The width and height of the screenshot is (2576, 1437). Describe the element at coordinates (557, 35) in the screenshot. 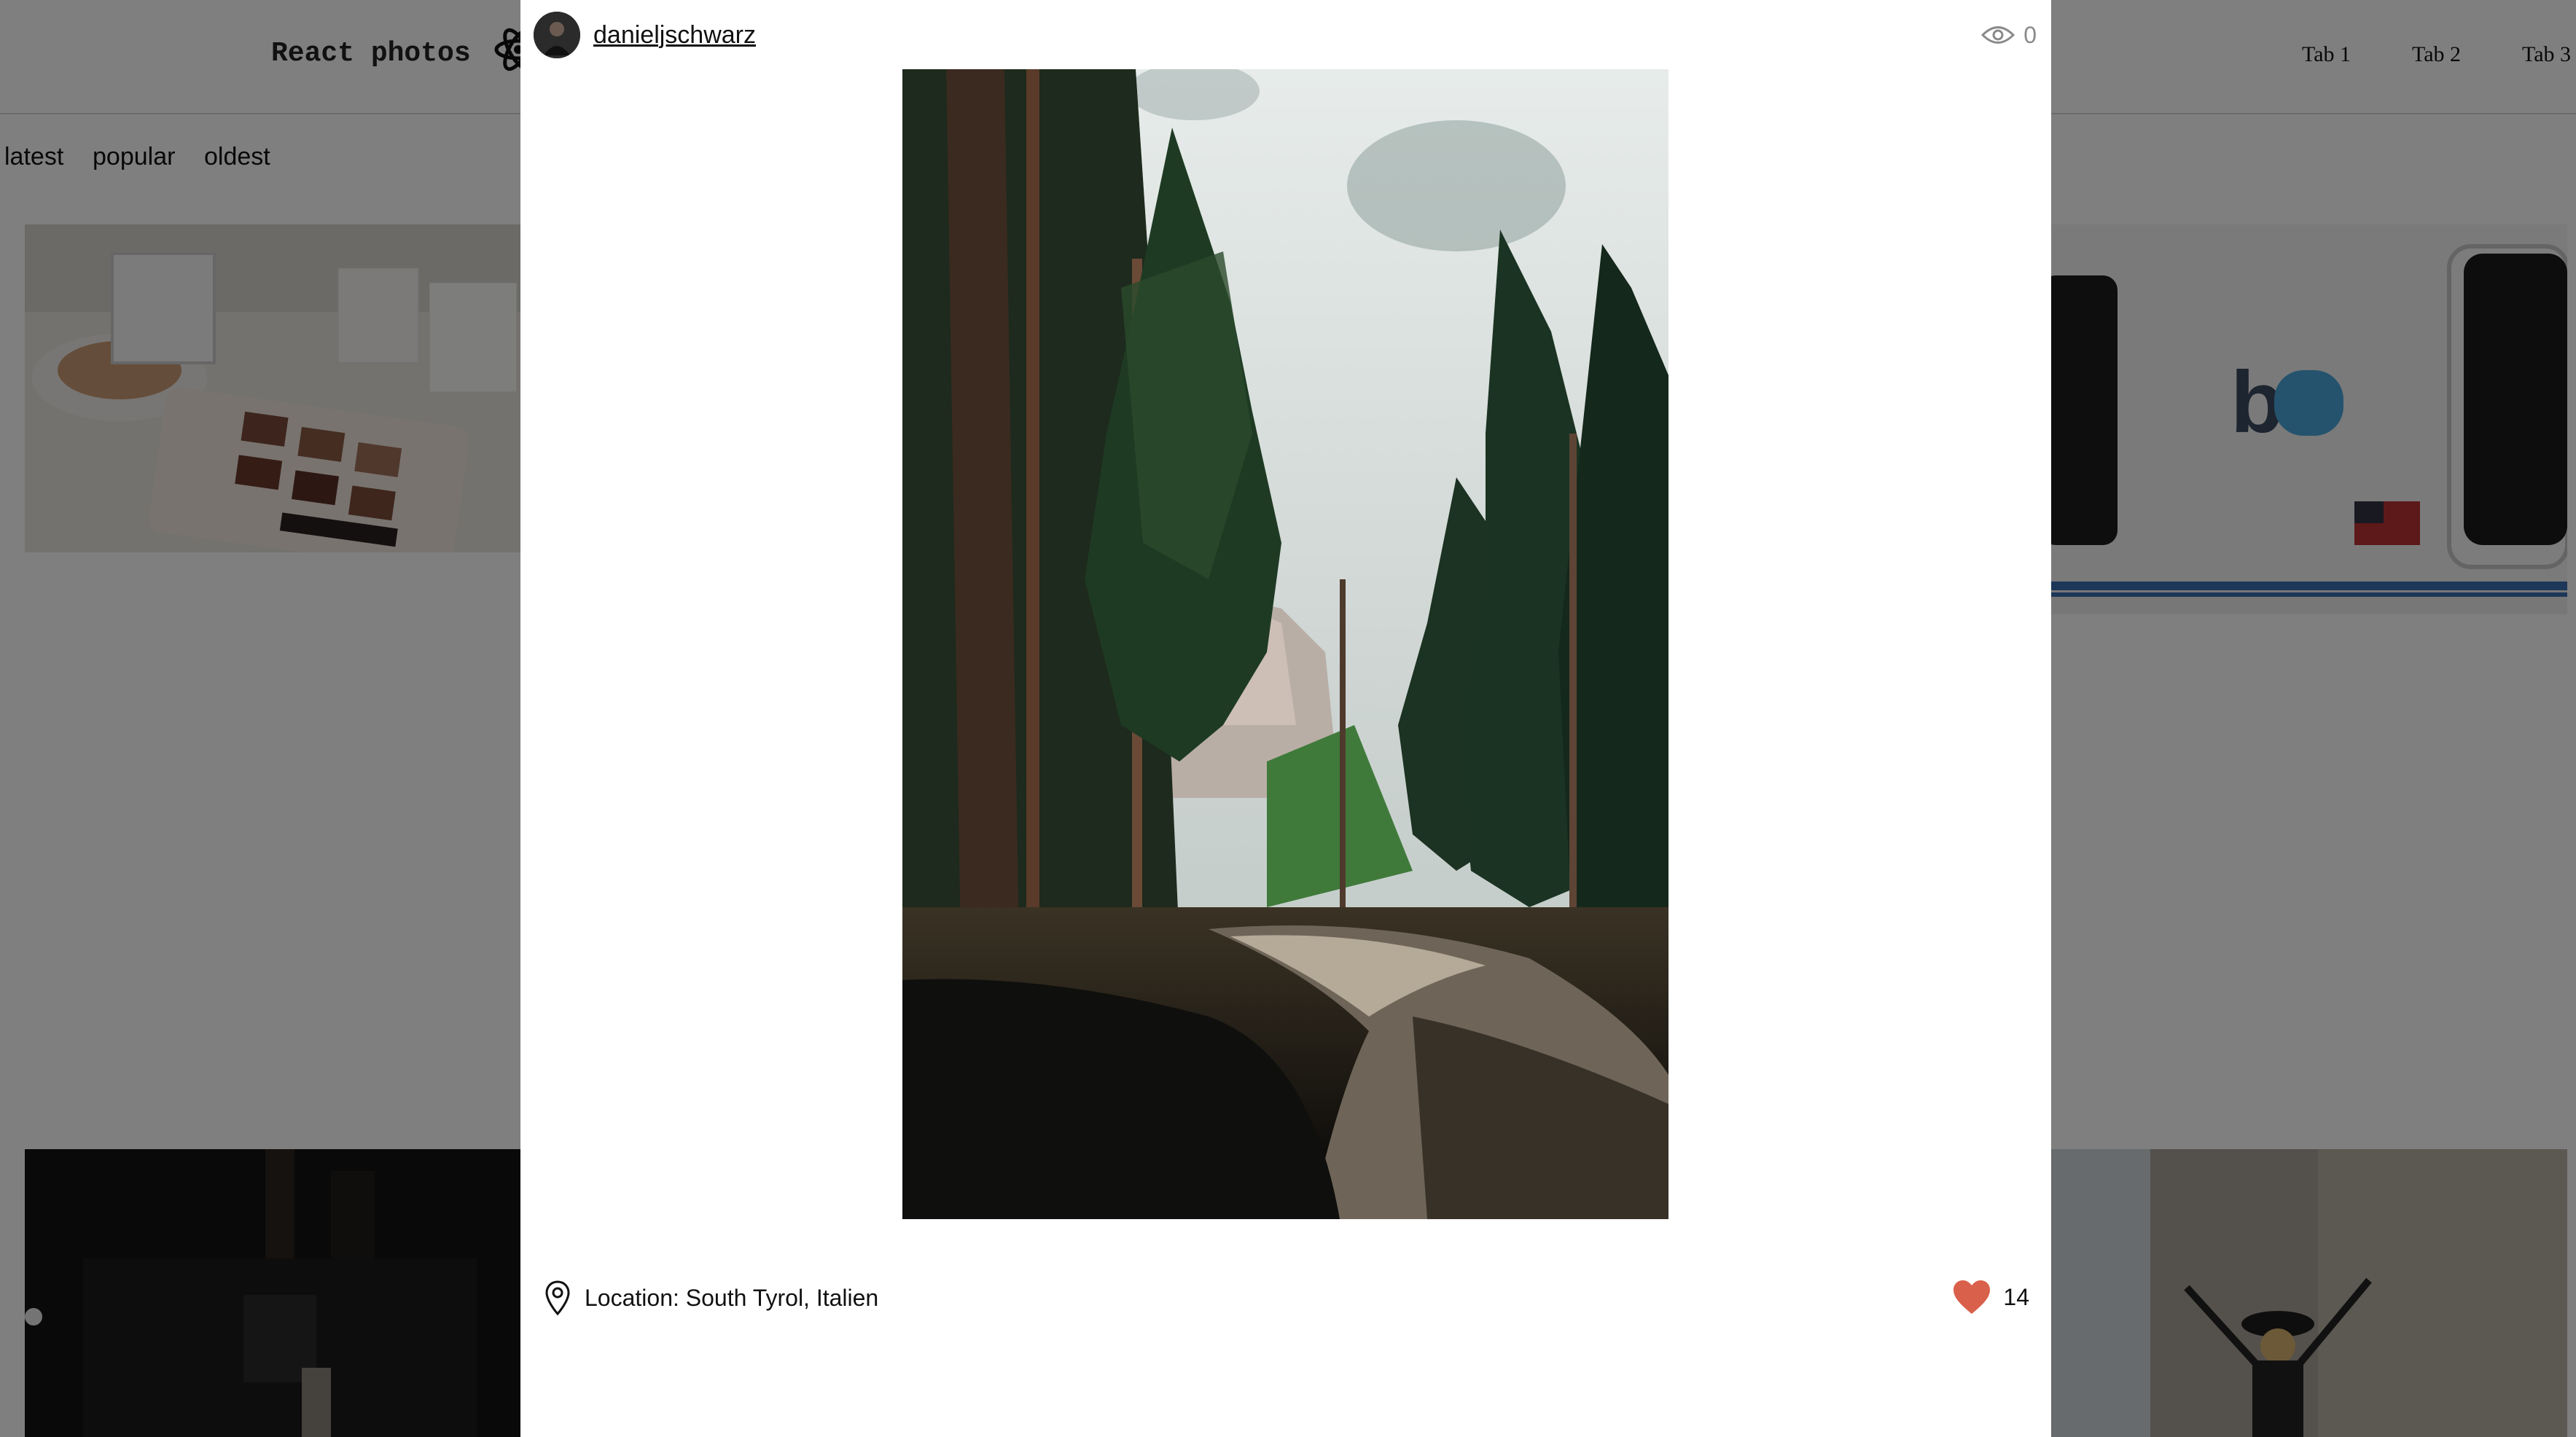

I see `avatar` at that location.